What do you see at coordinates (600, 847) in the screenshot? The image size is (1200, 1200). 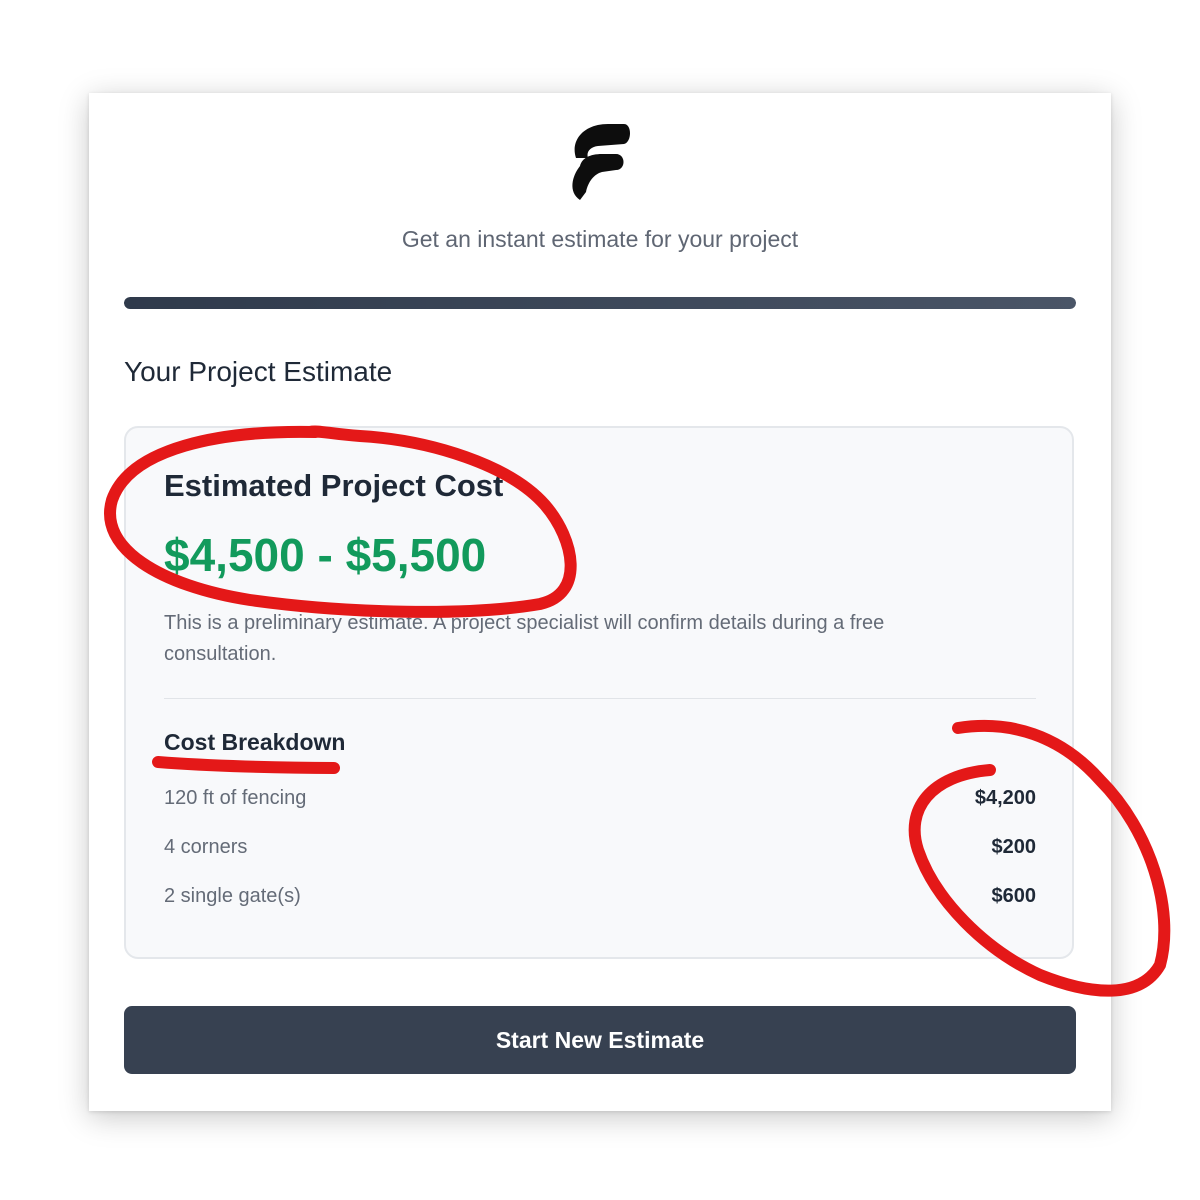 I see `breakdown-row: 4 corners $200` at bounding box center [600, 847].